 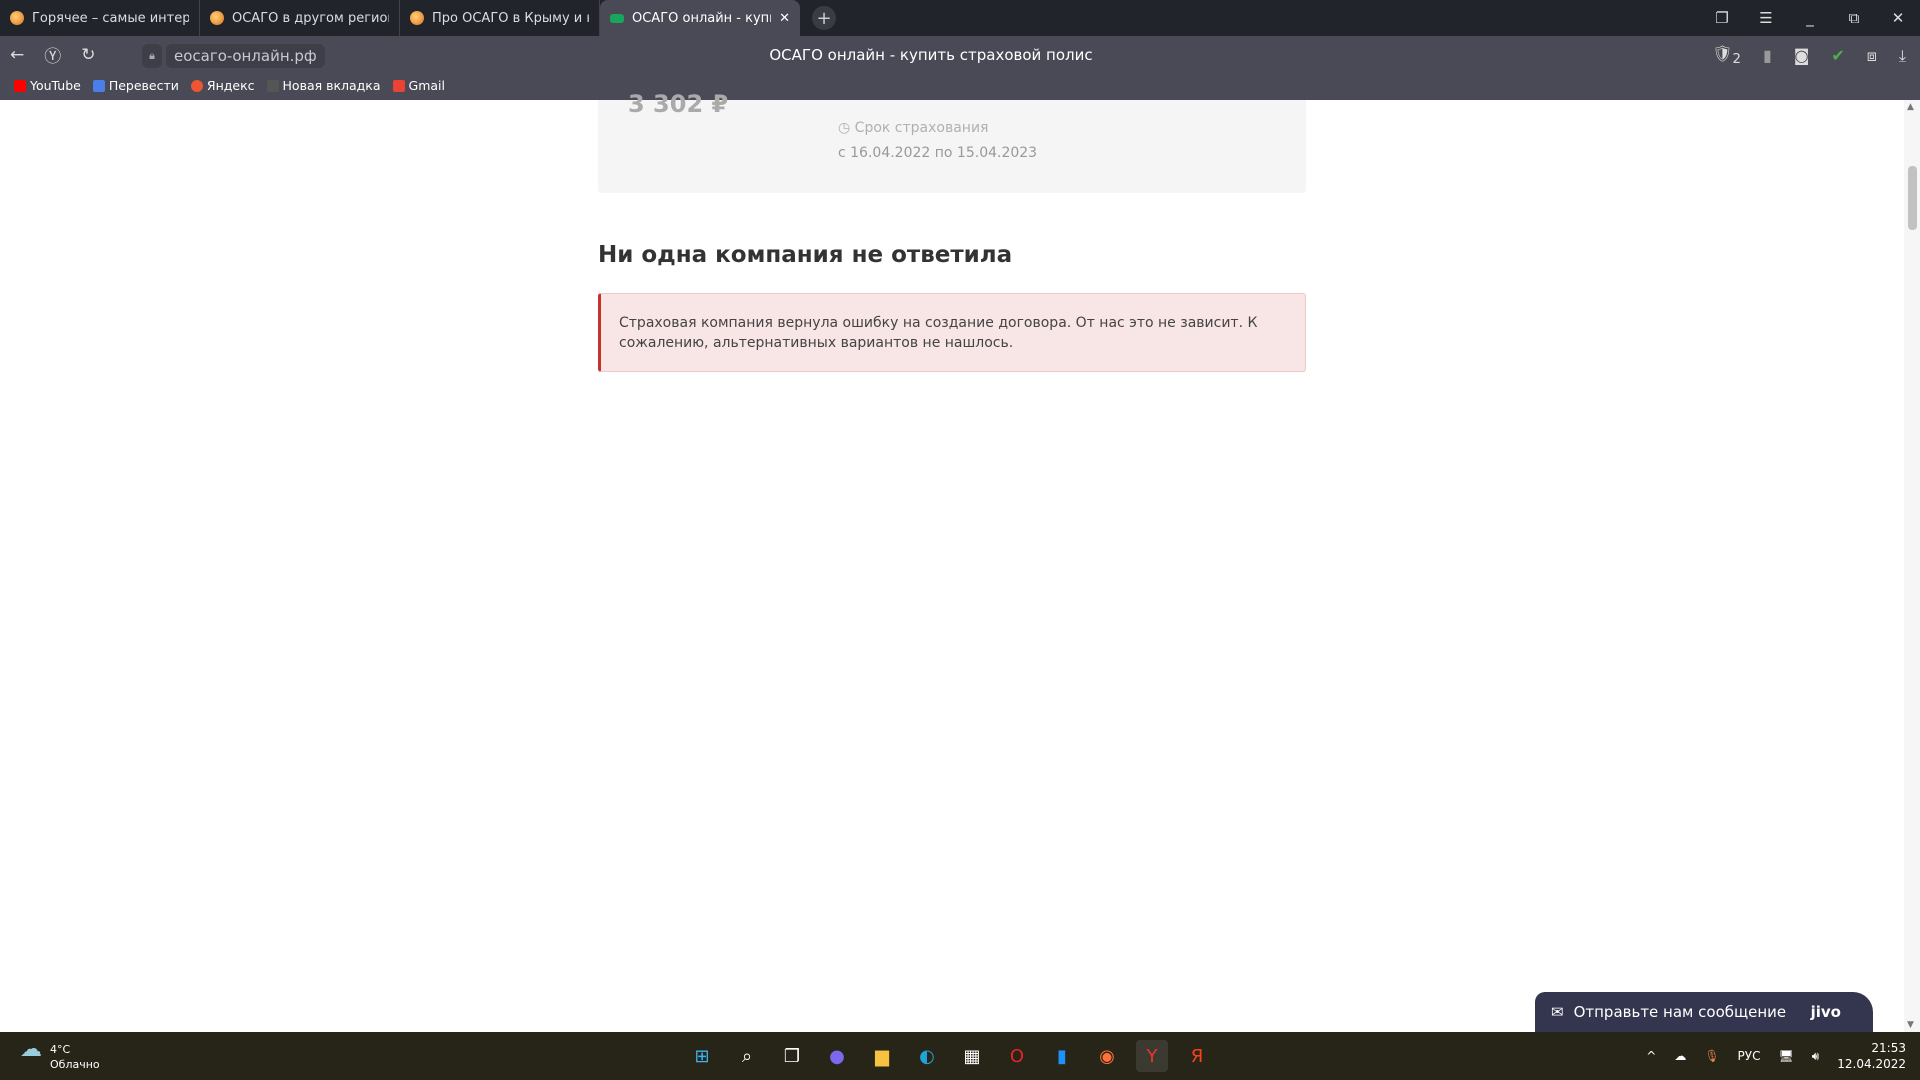 I want to click on volume-icon: 🔊︎, so click(x=1816, y=1056).